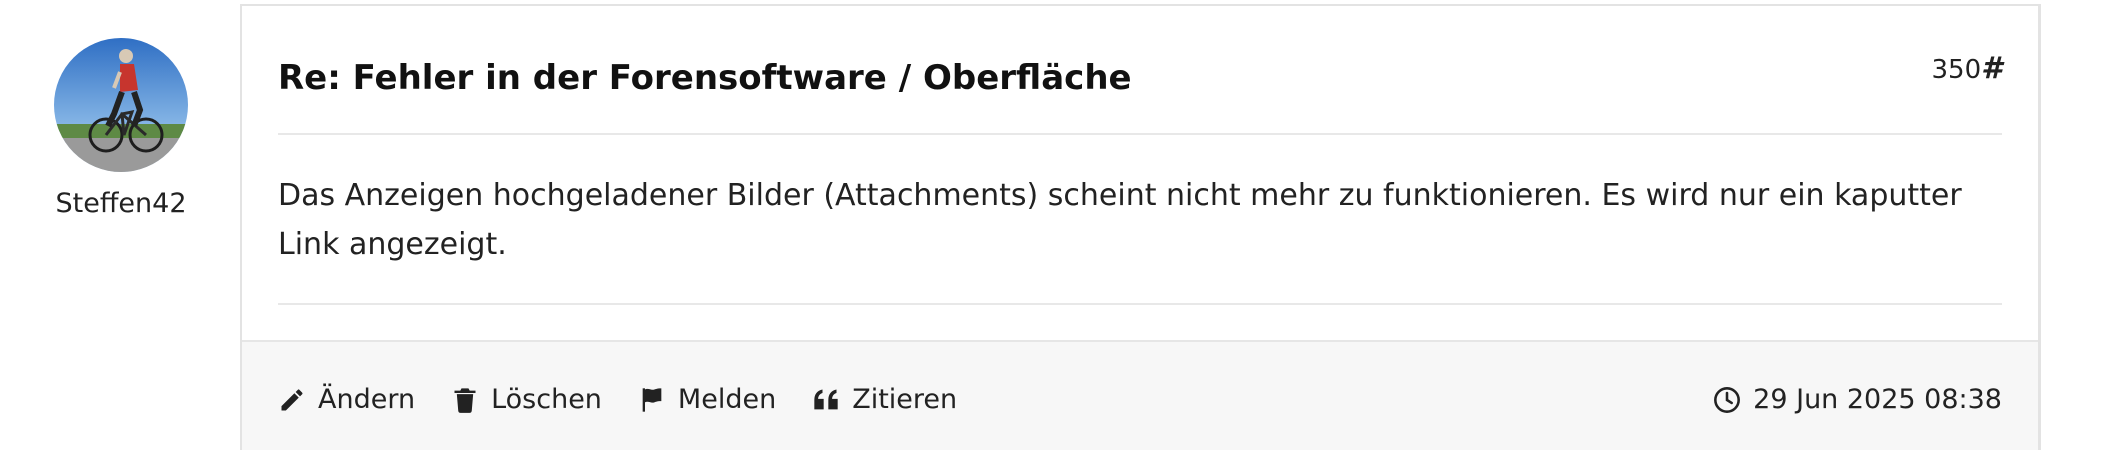  I want to click on avatar-image, so click(121, 105).